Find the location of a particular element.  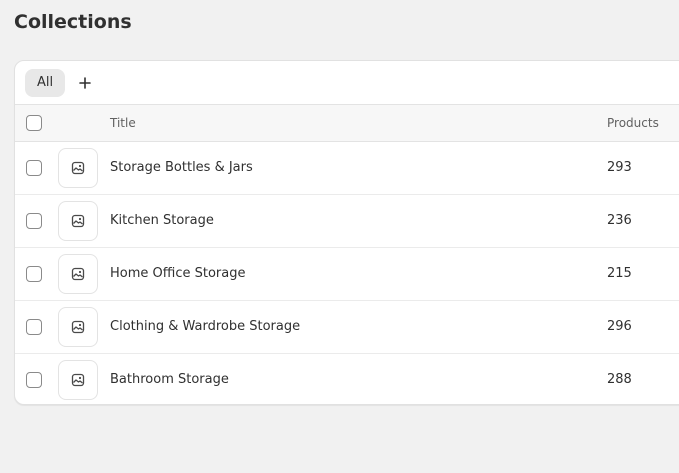

select-all-checkbox is located at coordinates (34, 123).